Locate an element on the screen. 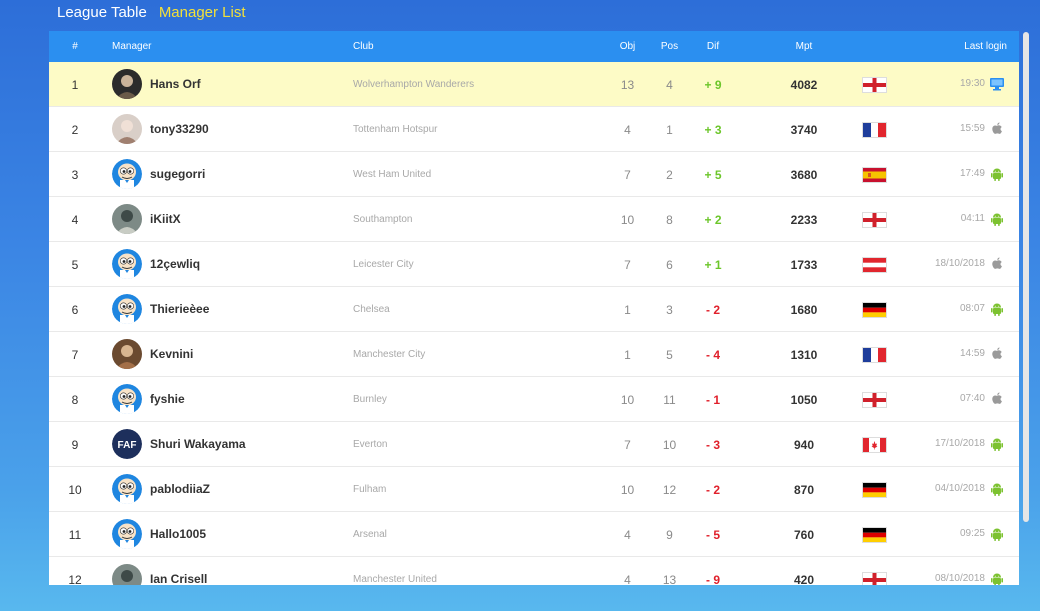  england-flag is located at coordinates (874, 400).